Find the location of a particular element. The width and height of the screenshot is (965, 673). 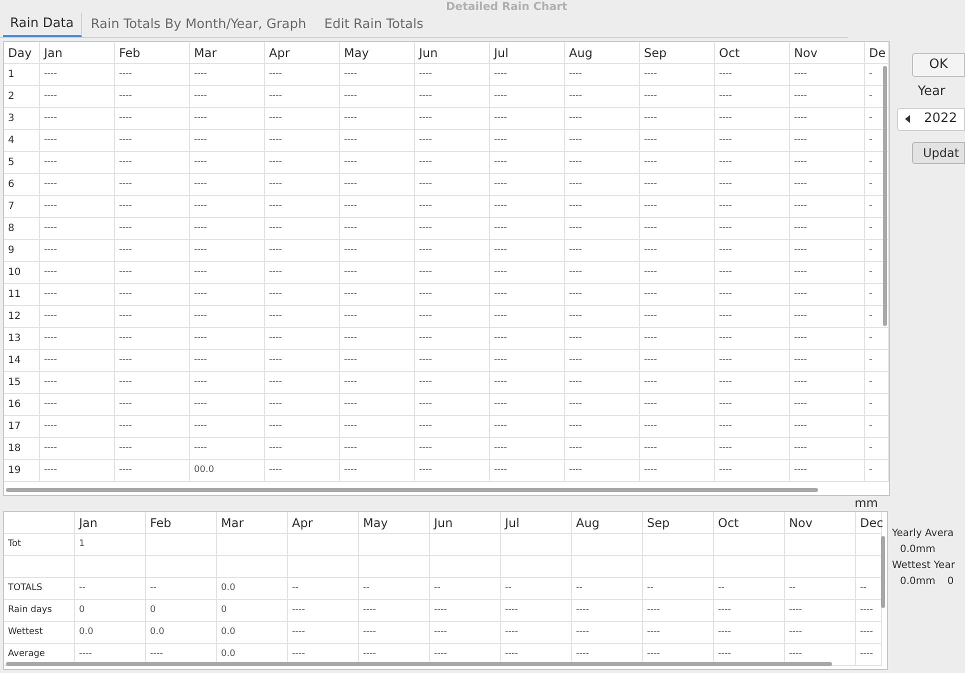

table-cell: 5 is located at coordinates (22, 163).